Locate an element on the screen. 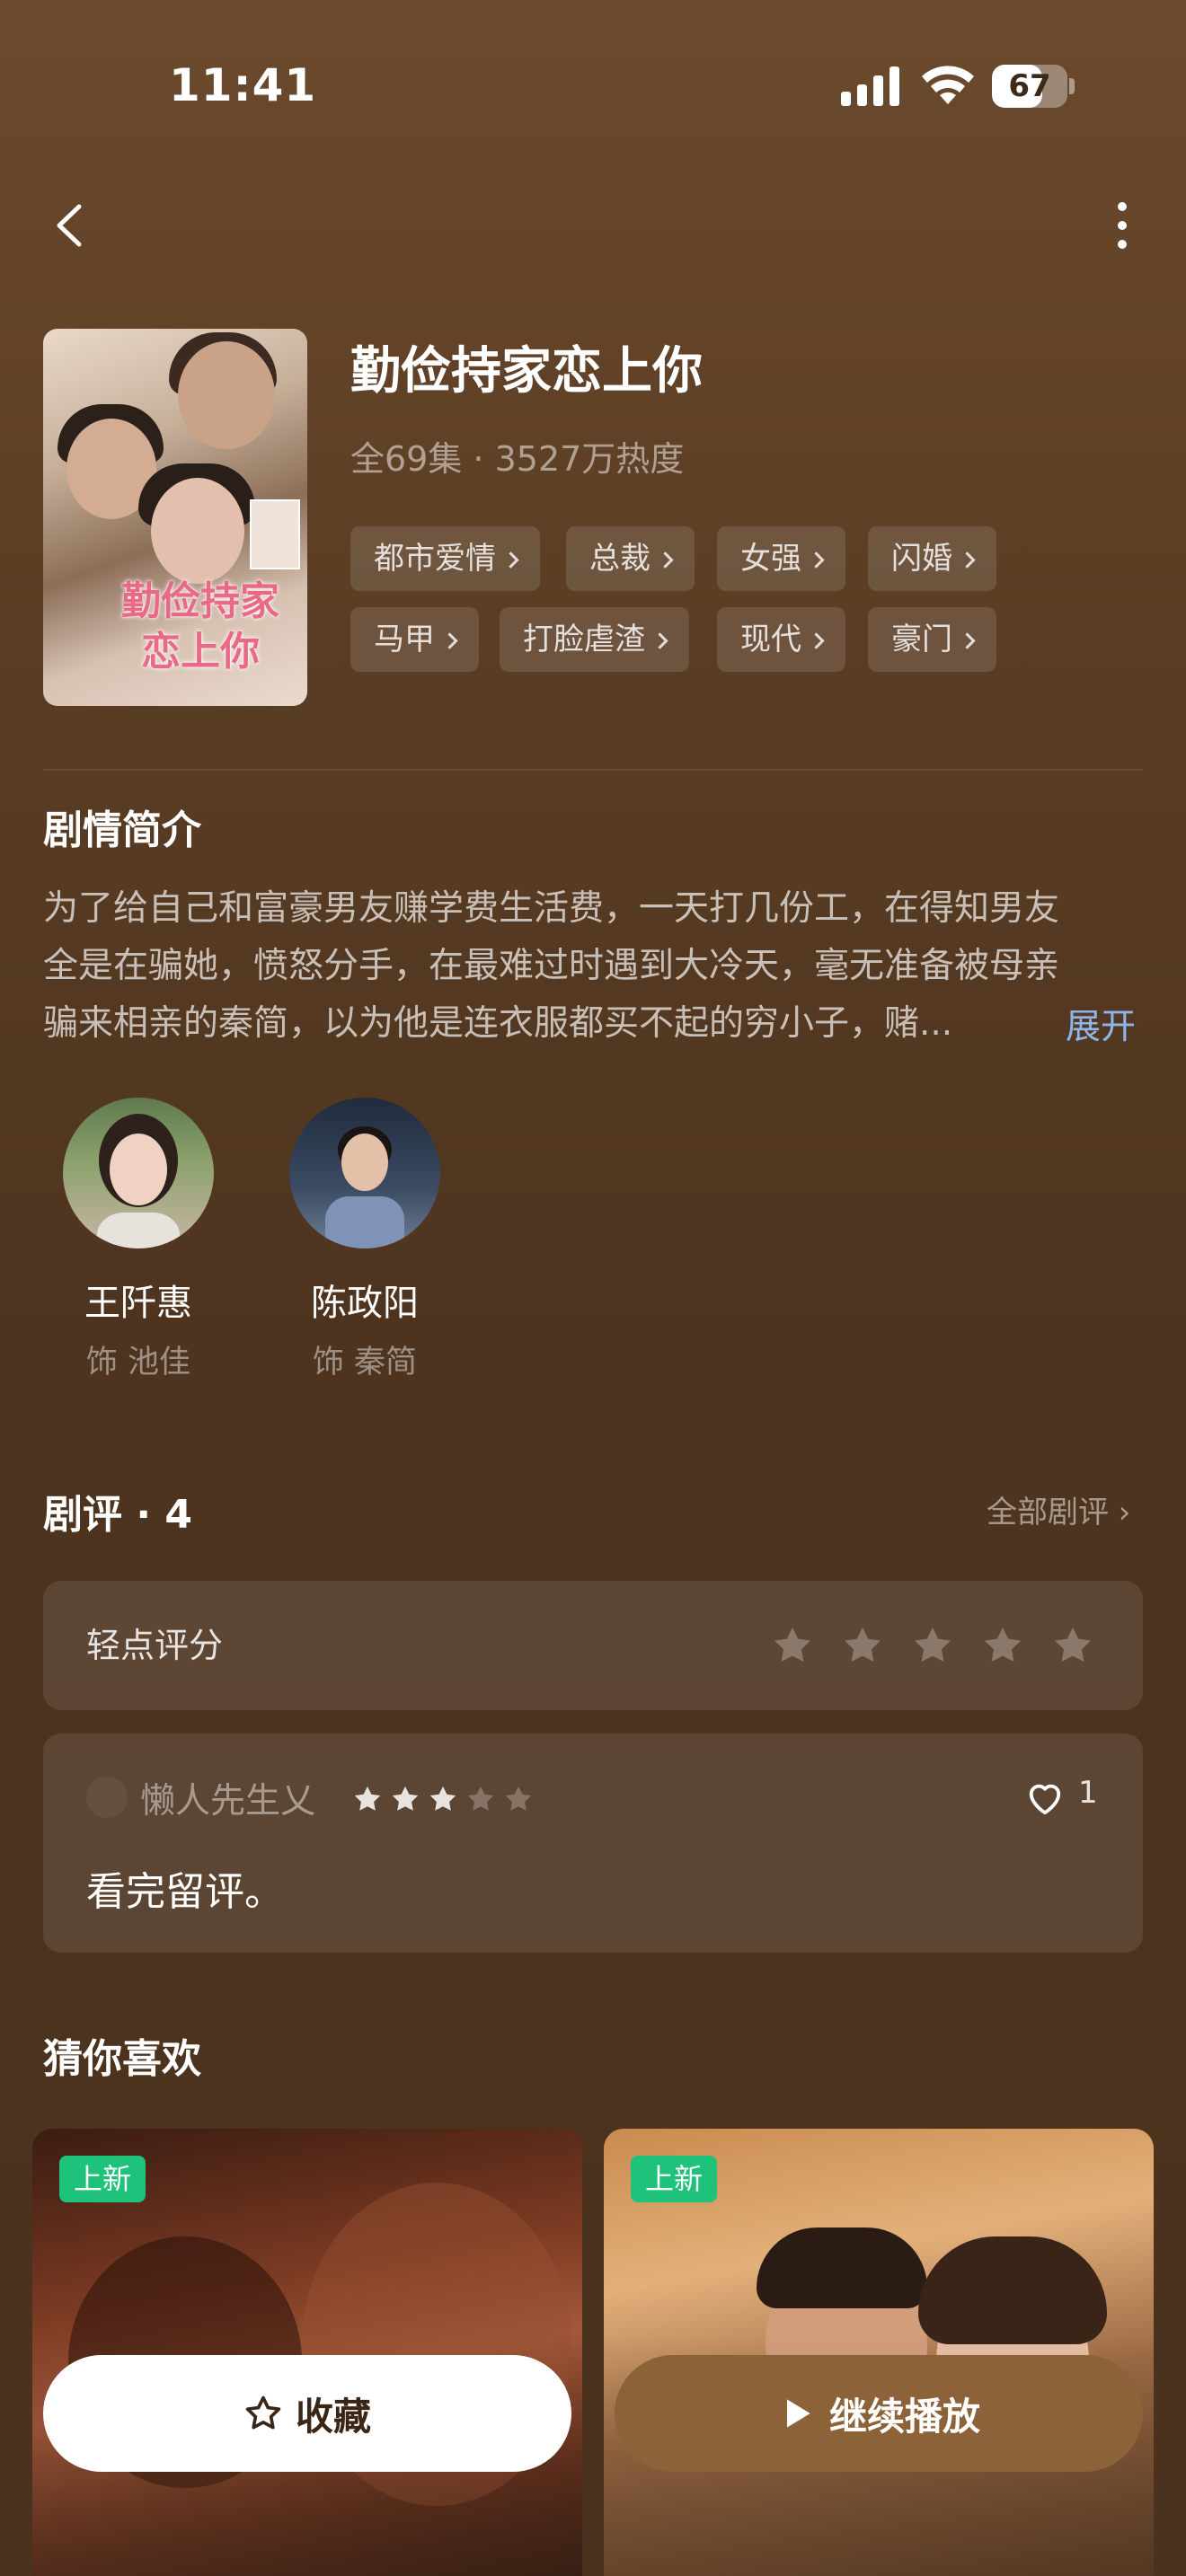  heart-icon is located at coordinates (1045, 1797).